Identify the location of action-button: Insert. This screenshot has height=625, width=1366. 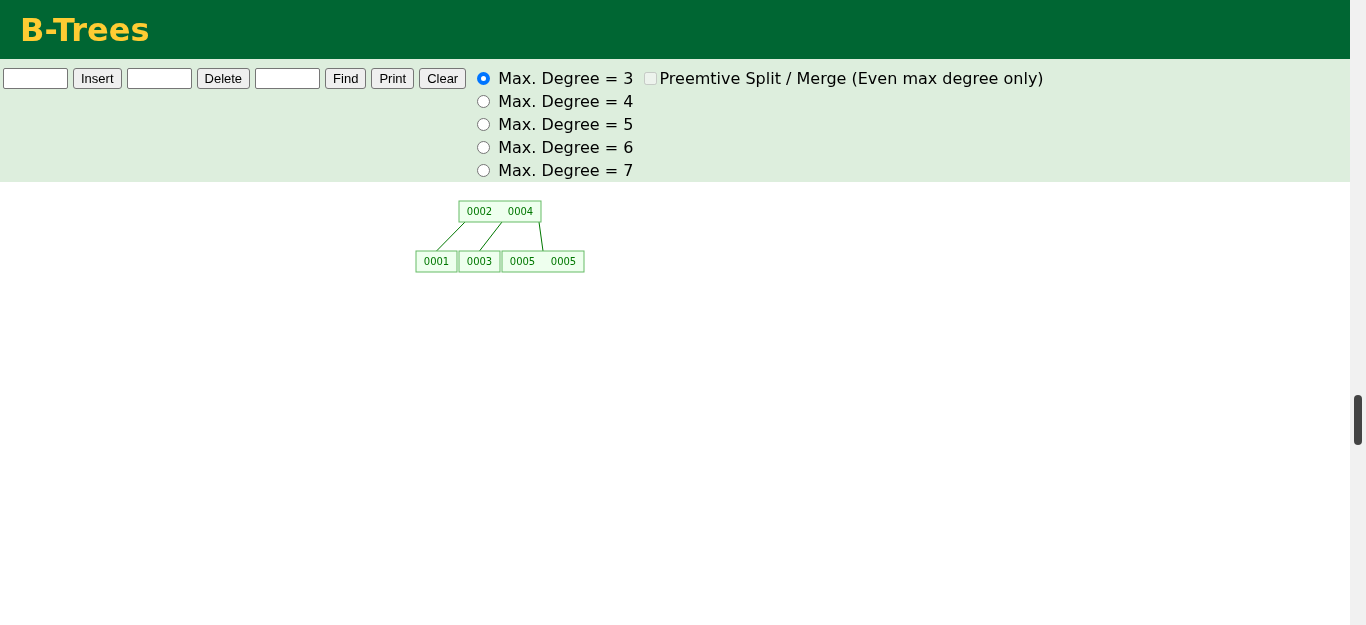
(97, 78).